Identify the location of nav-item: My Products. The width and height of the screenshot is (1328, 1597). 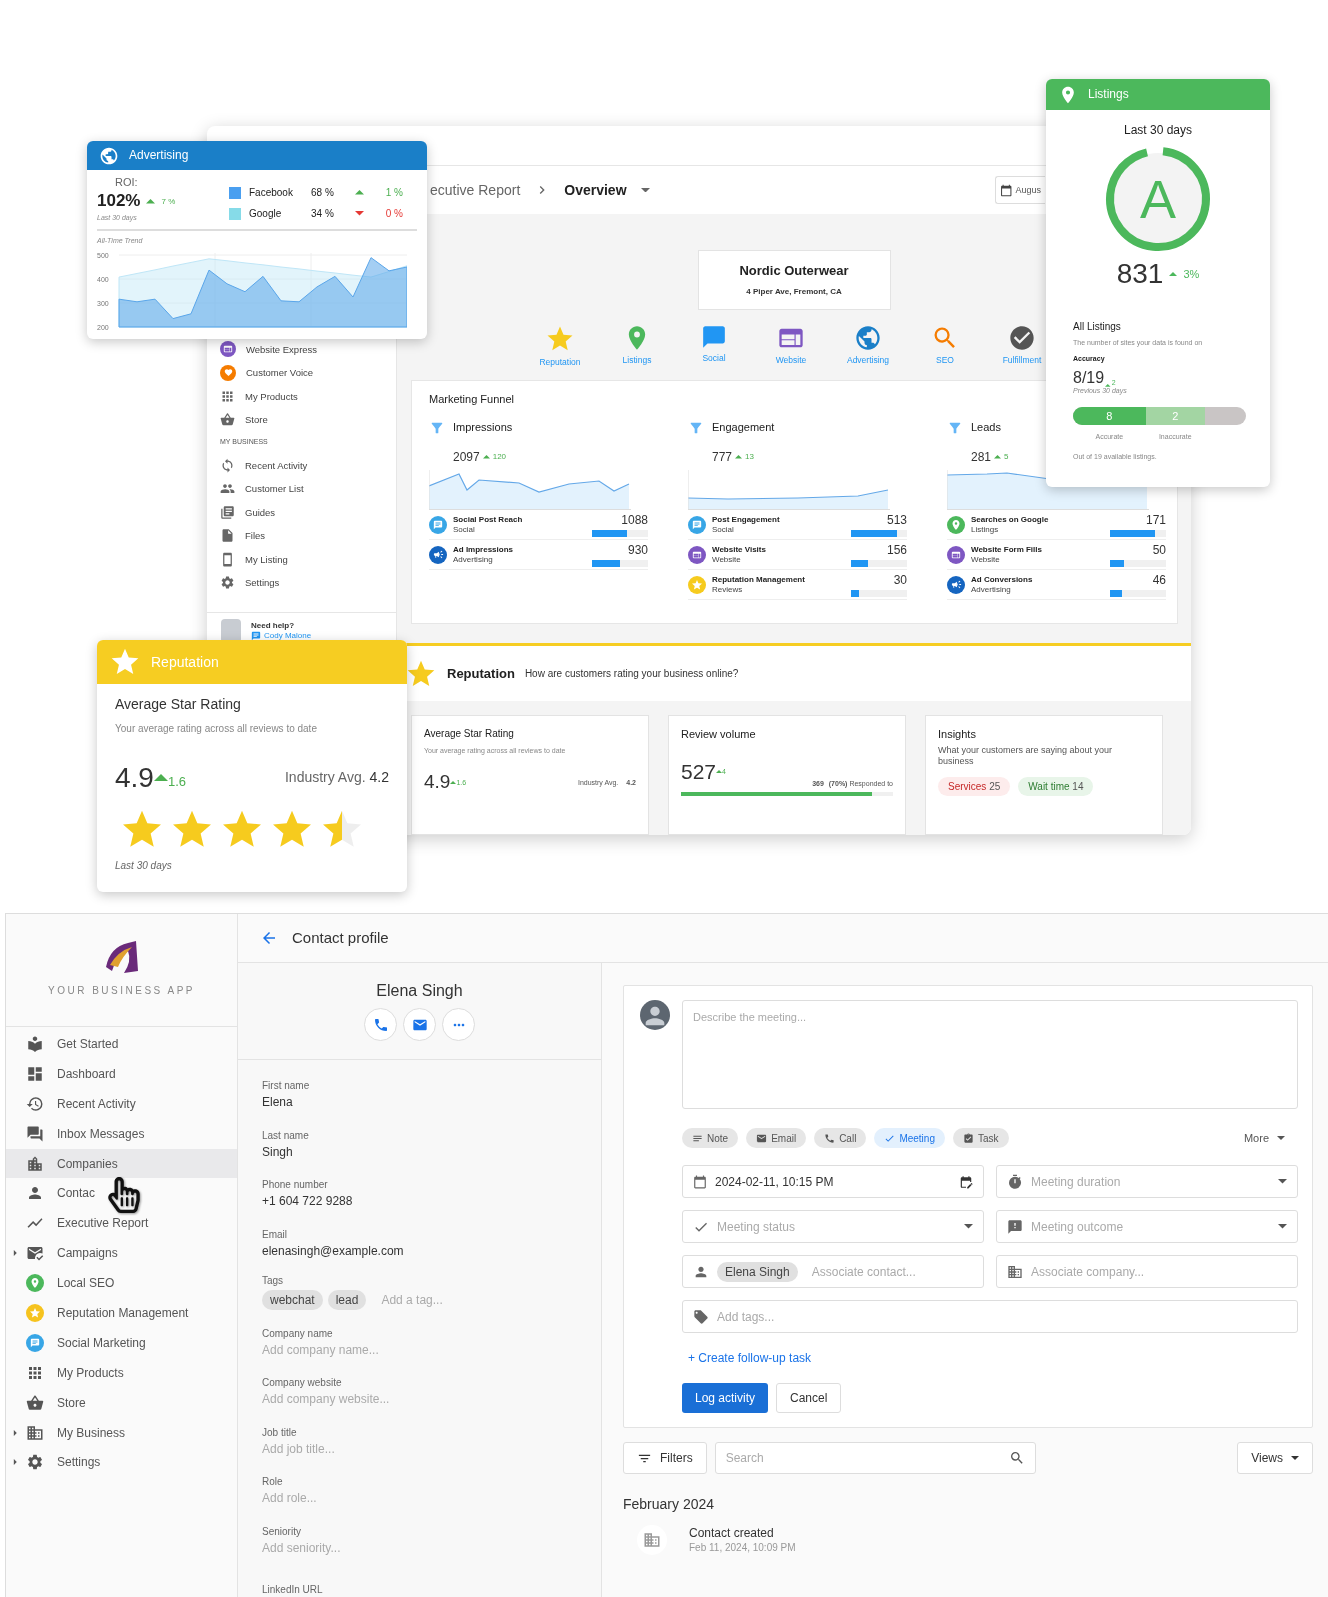
(121, 1372).